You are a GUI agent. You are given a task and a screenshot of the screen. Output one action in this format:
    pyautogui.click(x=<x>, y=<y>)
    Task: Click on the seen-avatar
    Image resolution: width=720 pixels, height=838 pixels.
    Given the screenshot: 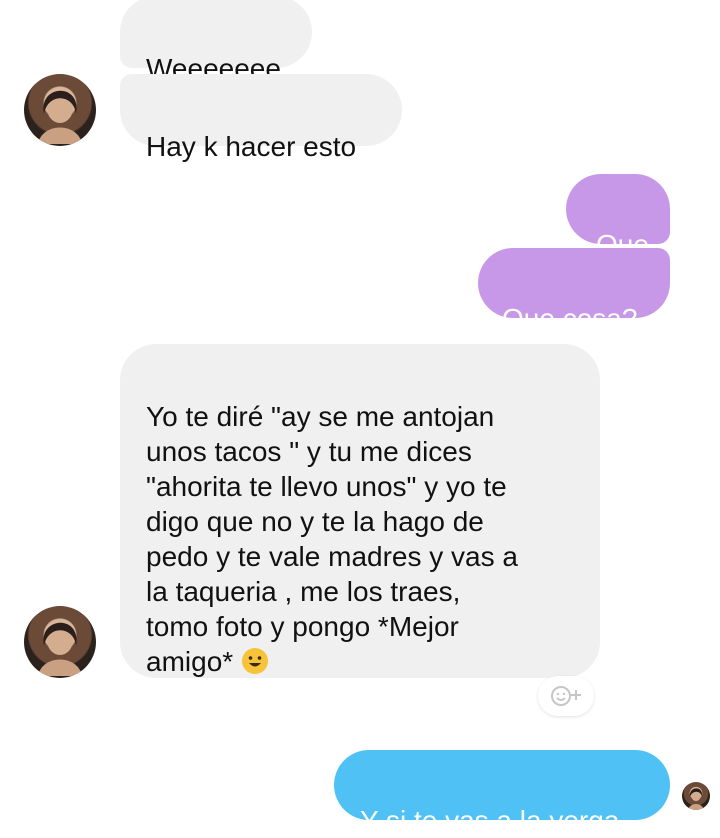 What is the action you would take?
    pyautogui.click(x=696, y=796)
    